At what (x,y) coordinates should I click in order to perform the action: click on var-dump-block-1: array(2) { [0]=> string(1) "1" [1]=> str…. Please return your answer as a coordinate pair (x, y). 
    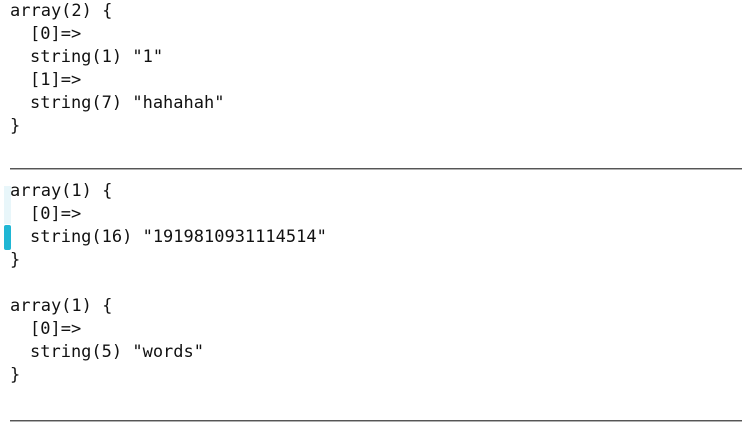
    Looking at the image, I should click on (117, 69).